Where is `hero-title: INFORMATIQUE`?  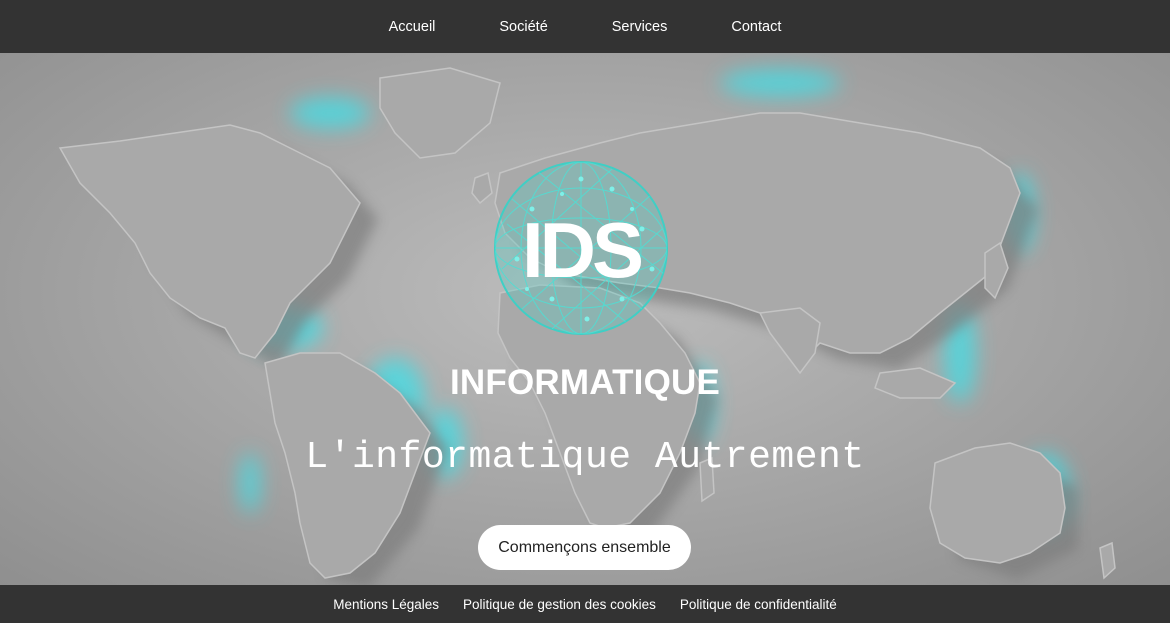
hero-title: INFORMATIQUE is located at coordinates (585, 382).